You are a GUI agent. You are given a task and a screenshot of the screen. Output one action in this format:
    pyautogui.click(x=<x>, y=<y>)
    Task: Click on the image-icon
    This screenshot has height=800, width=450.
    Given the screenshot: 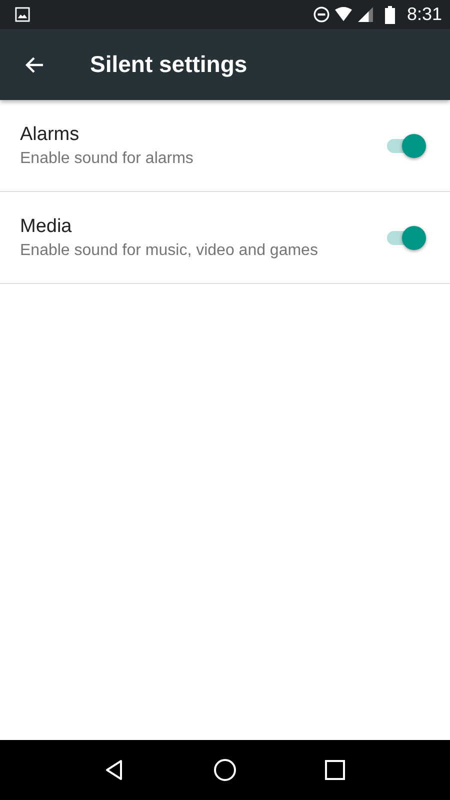 What is the action you would take?
    pyautogui.click(x=22, y=14)
    